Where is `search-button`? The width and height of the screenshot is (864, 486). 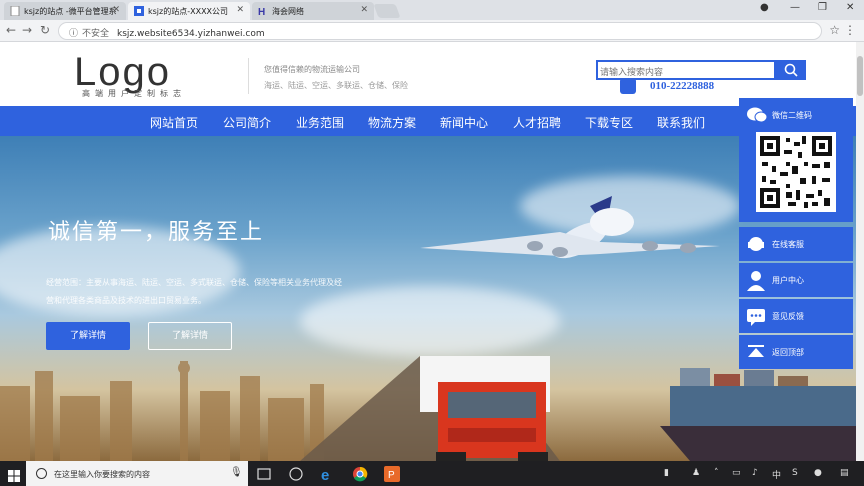
search-button is located at coordinates (791, 70).